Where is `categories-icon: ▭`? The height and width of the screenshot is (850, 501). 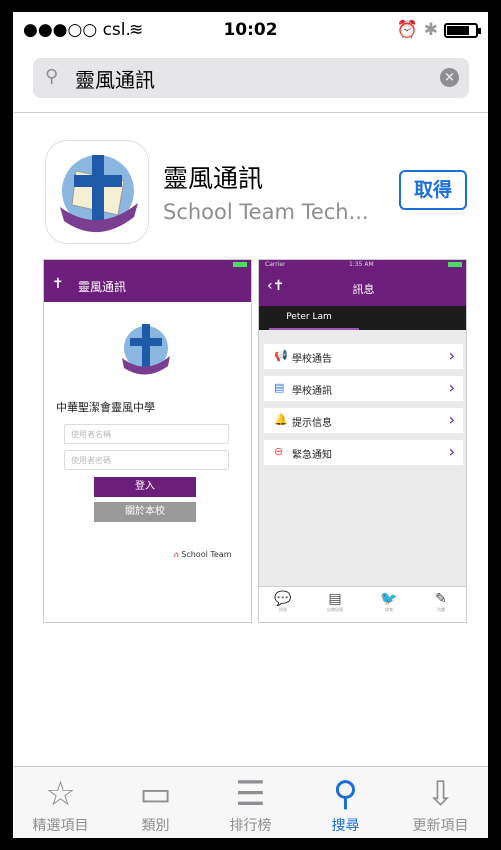 categories-icon: ▭ is located at coordinates (155, 794).